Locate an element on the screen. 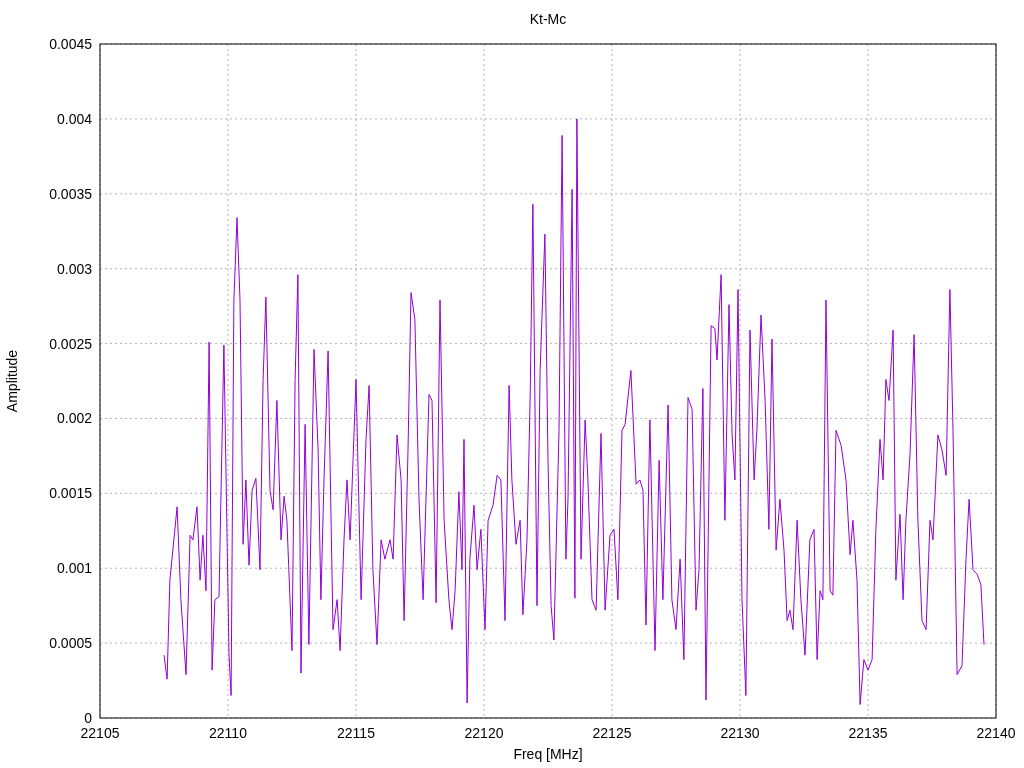 This screenshot has width=1024, height=768. y-tick-label: 0 is located at coordinates (88, 718).